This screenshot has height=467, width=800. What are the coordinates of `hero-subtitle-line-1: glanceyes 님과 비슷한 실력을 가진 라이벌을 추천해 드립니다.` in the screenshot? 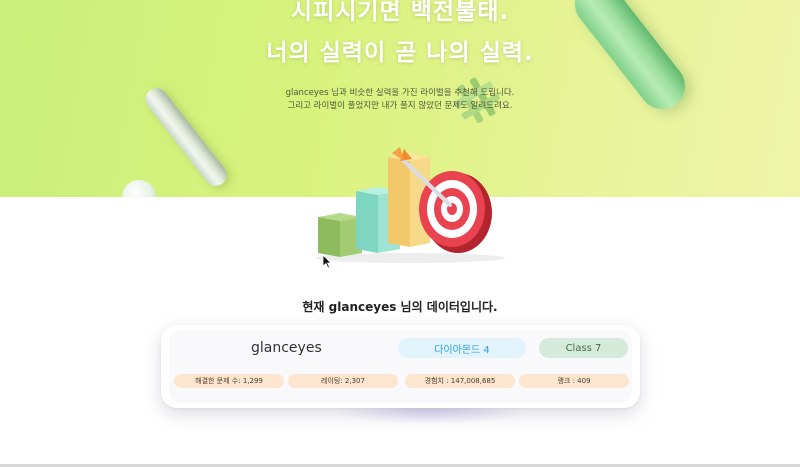 It's located at (400, 93).